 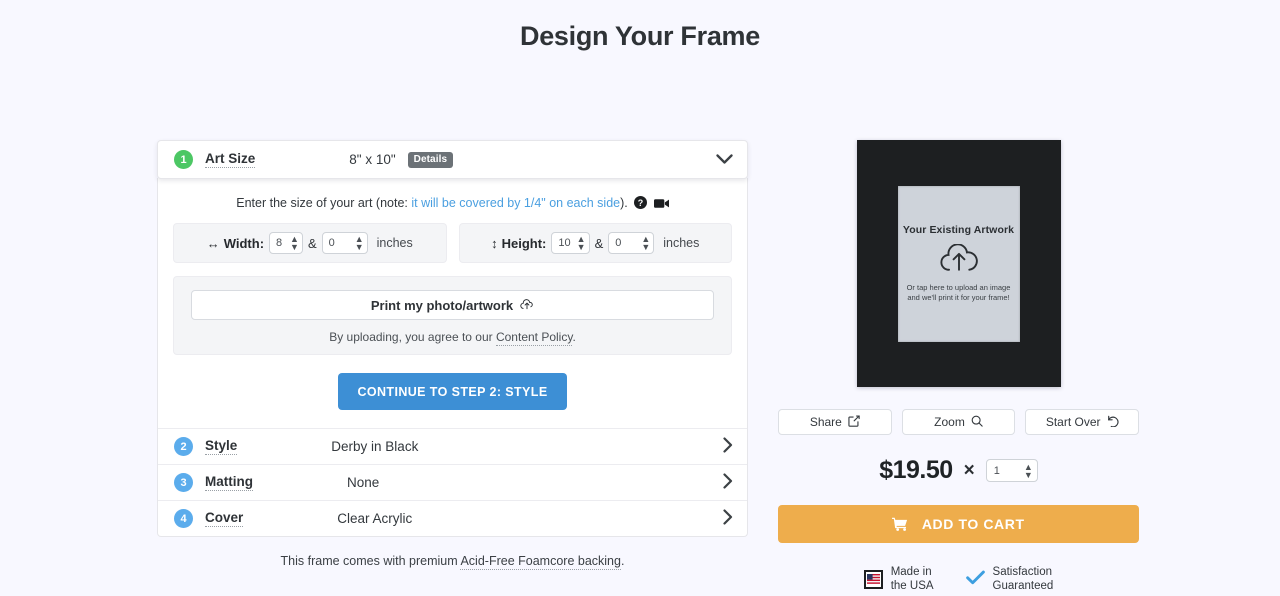 I want to click on price-row: $19.50 × 1 ▲ ▼, so click(x=958, y=470).